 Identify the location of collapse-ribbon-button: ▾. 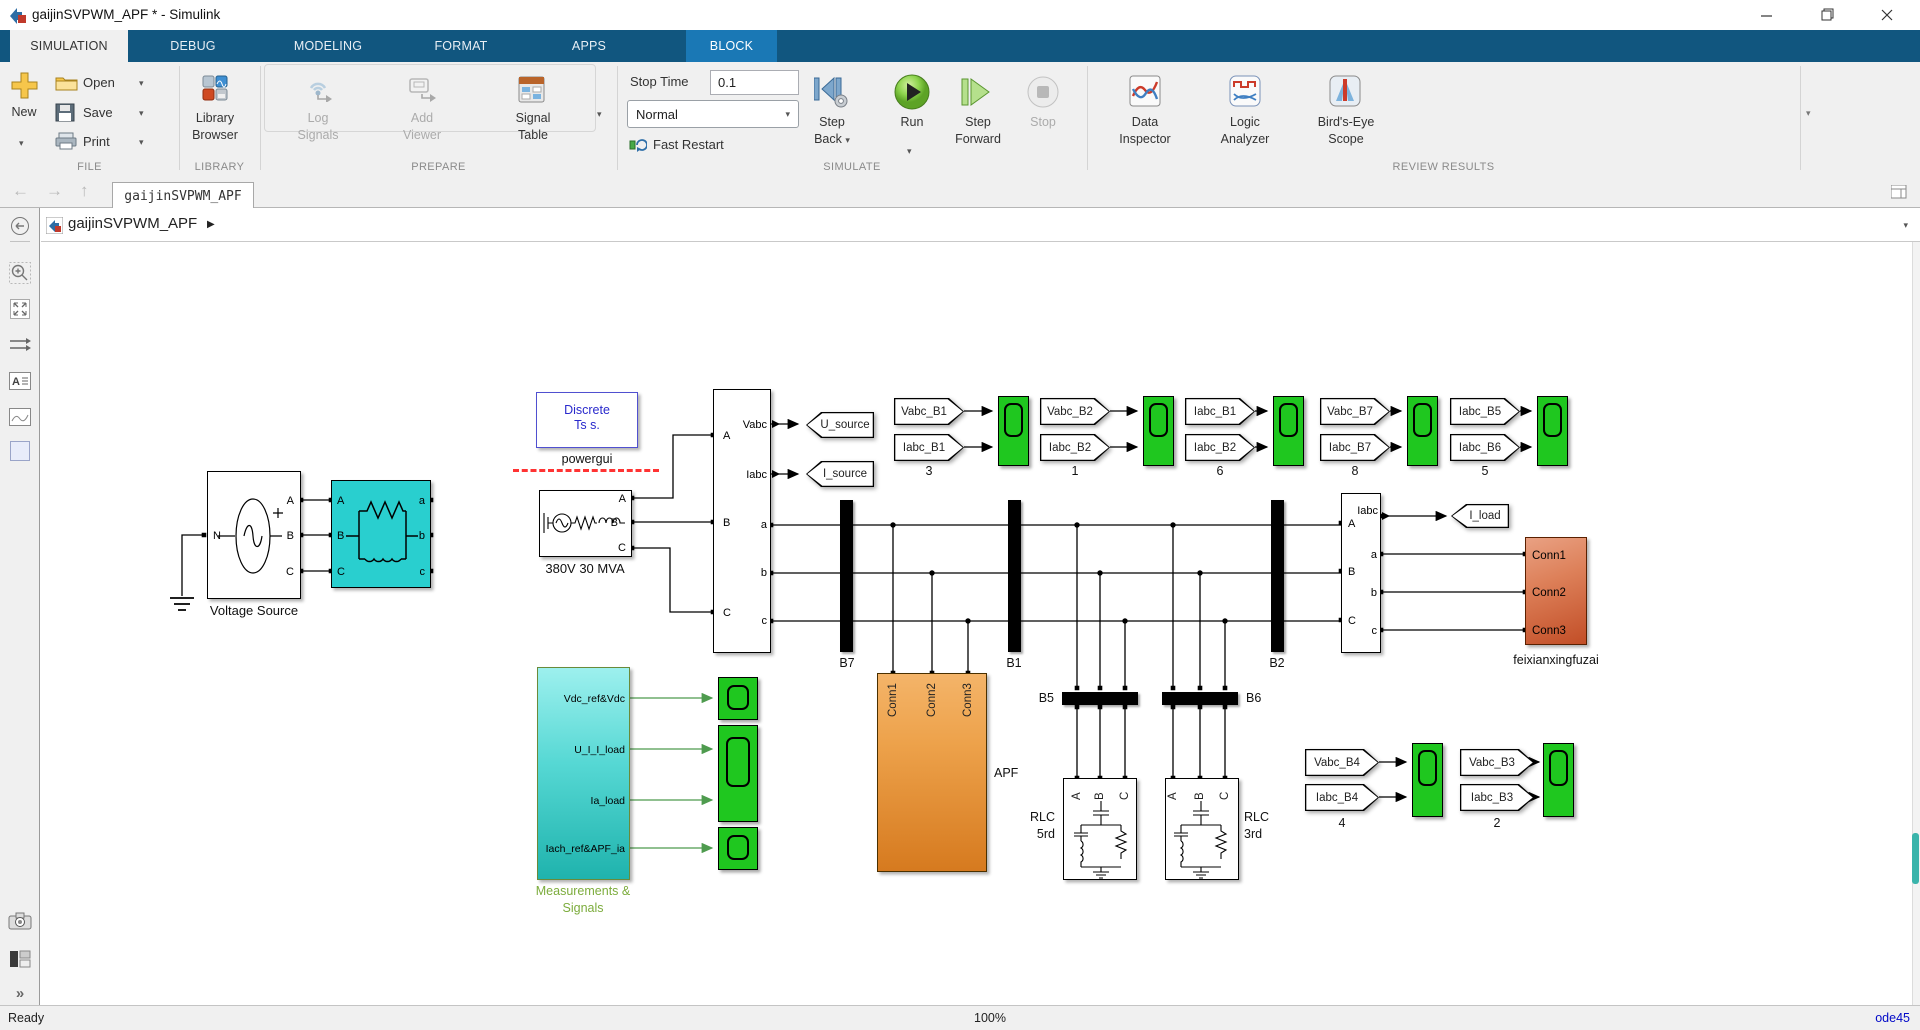
(1808, 113).